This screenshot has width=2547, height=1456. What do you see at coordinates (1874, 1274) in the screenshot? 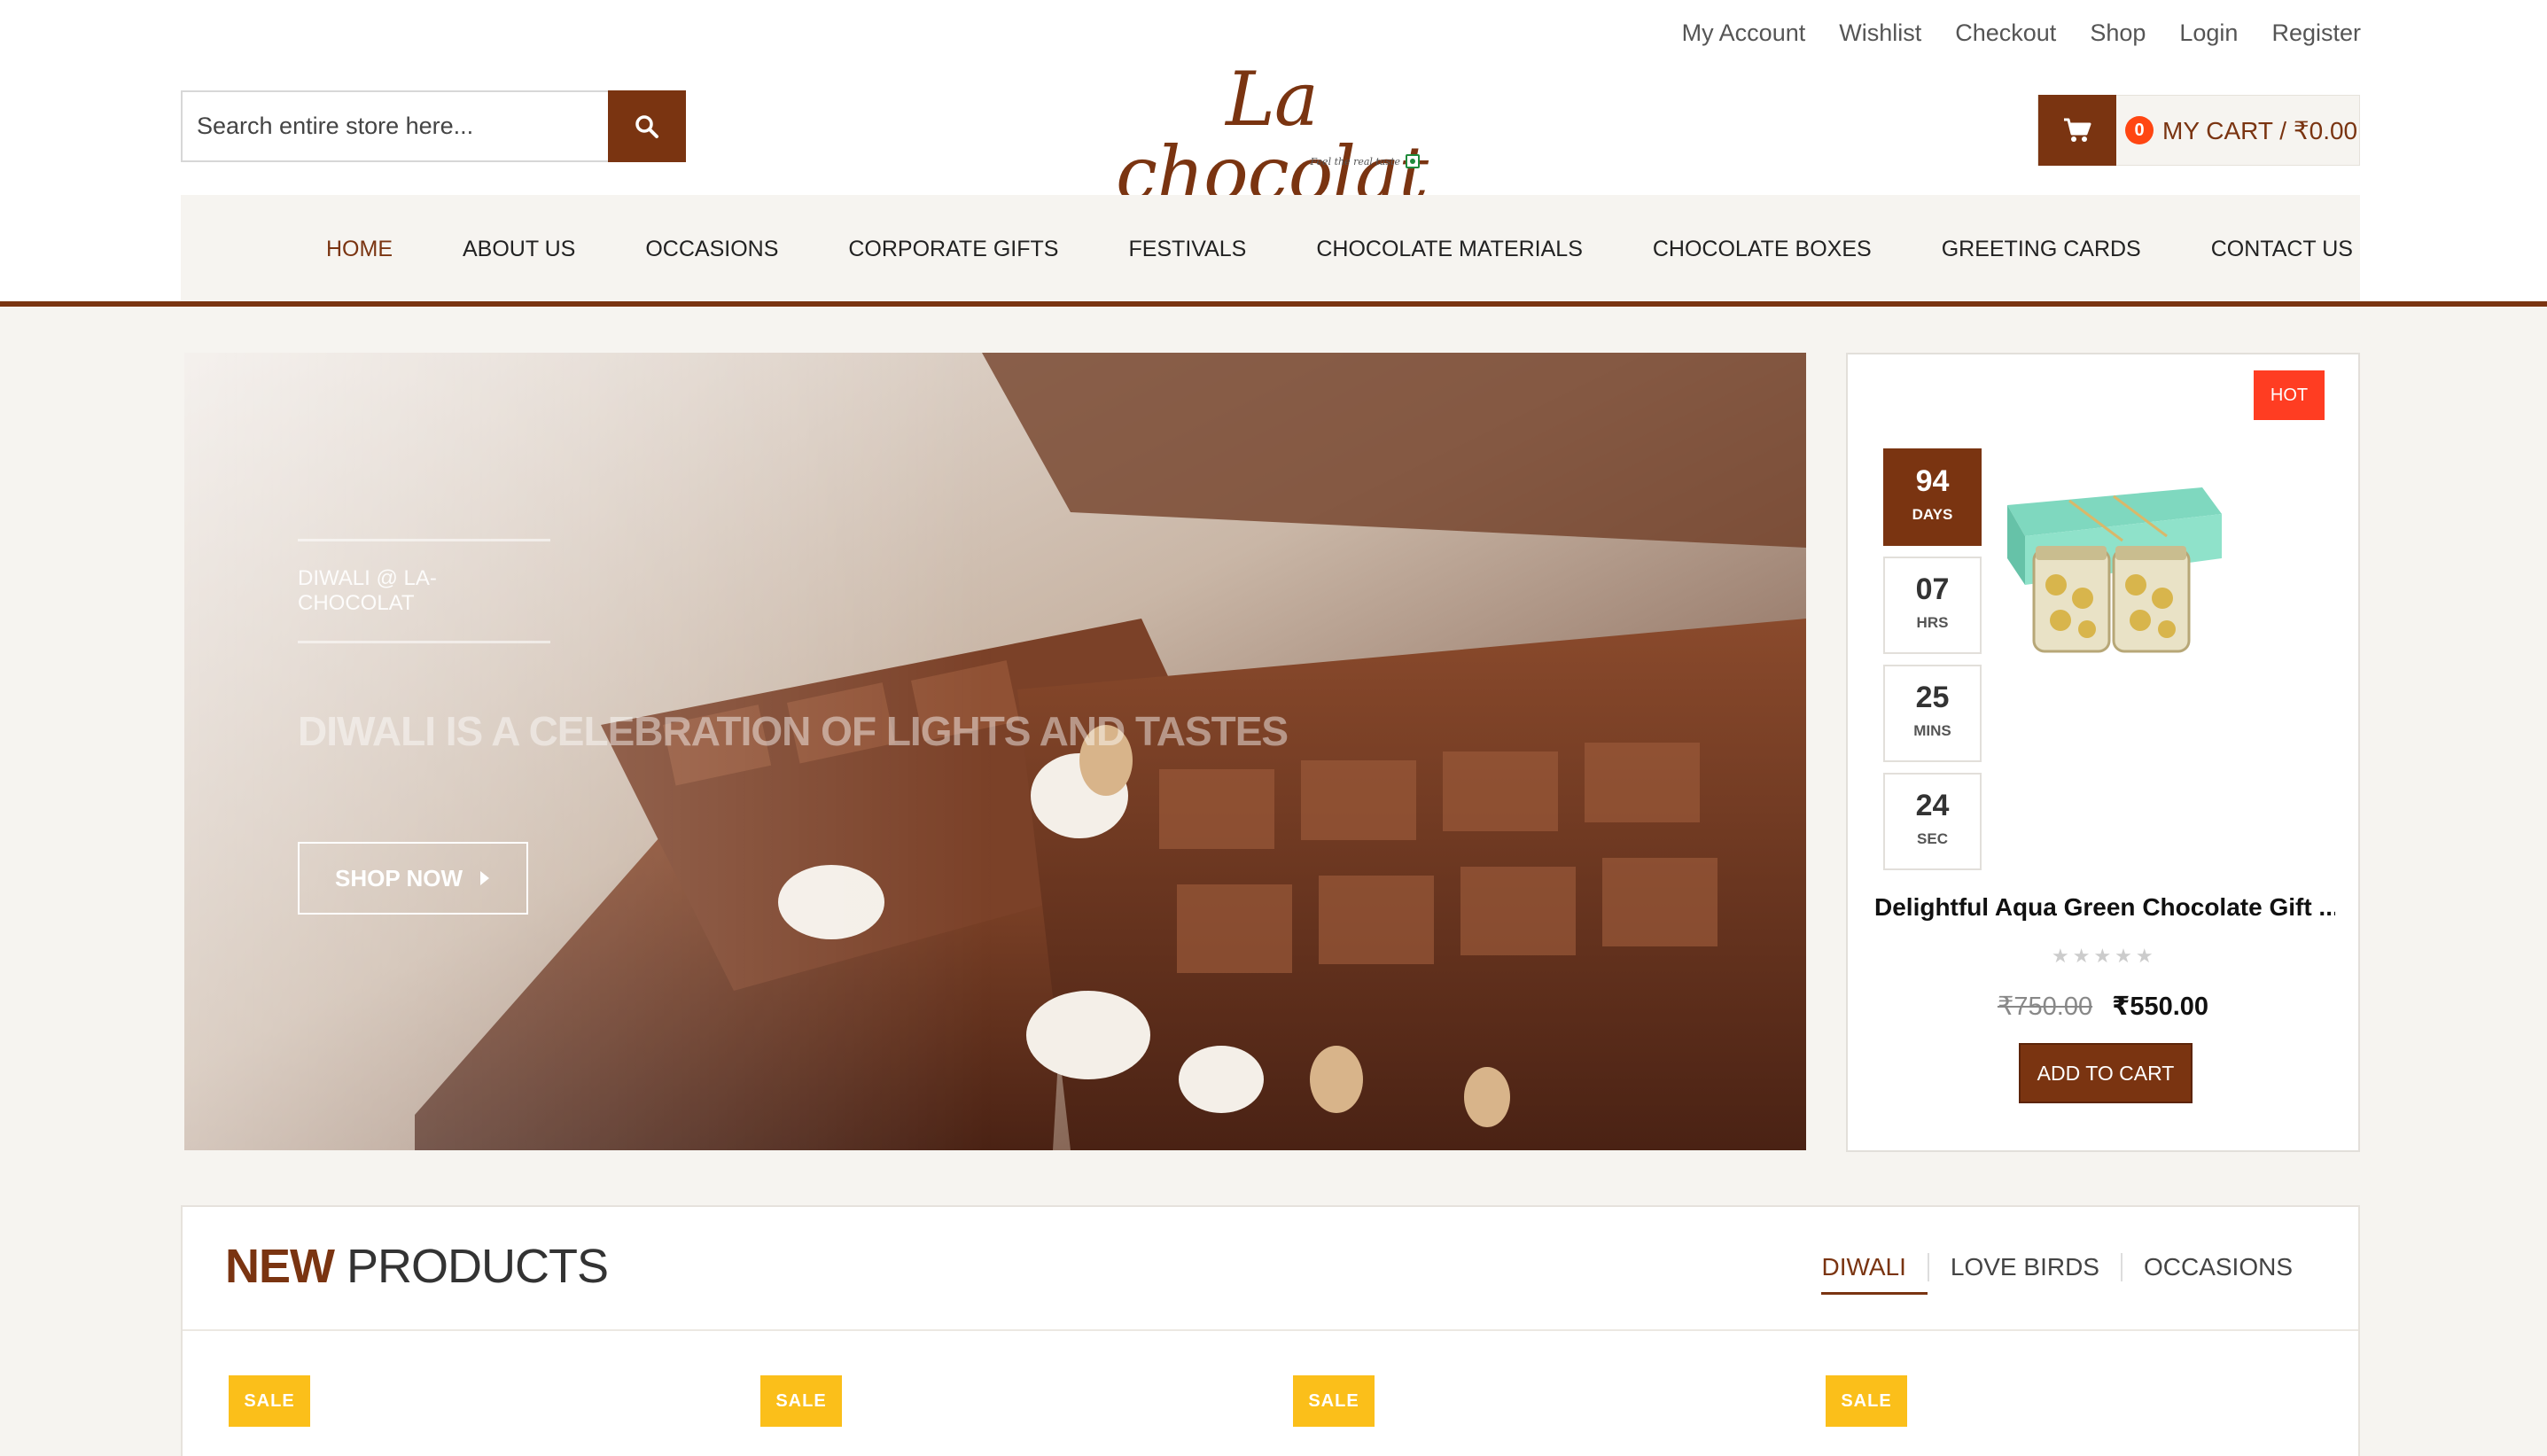
I see `tab-diwali: DIWALI` at bounding box center [1874, 1274].